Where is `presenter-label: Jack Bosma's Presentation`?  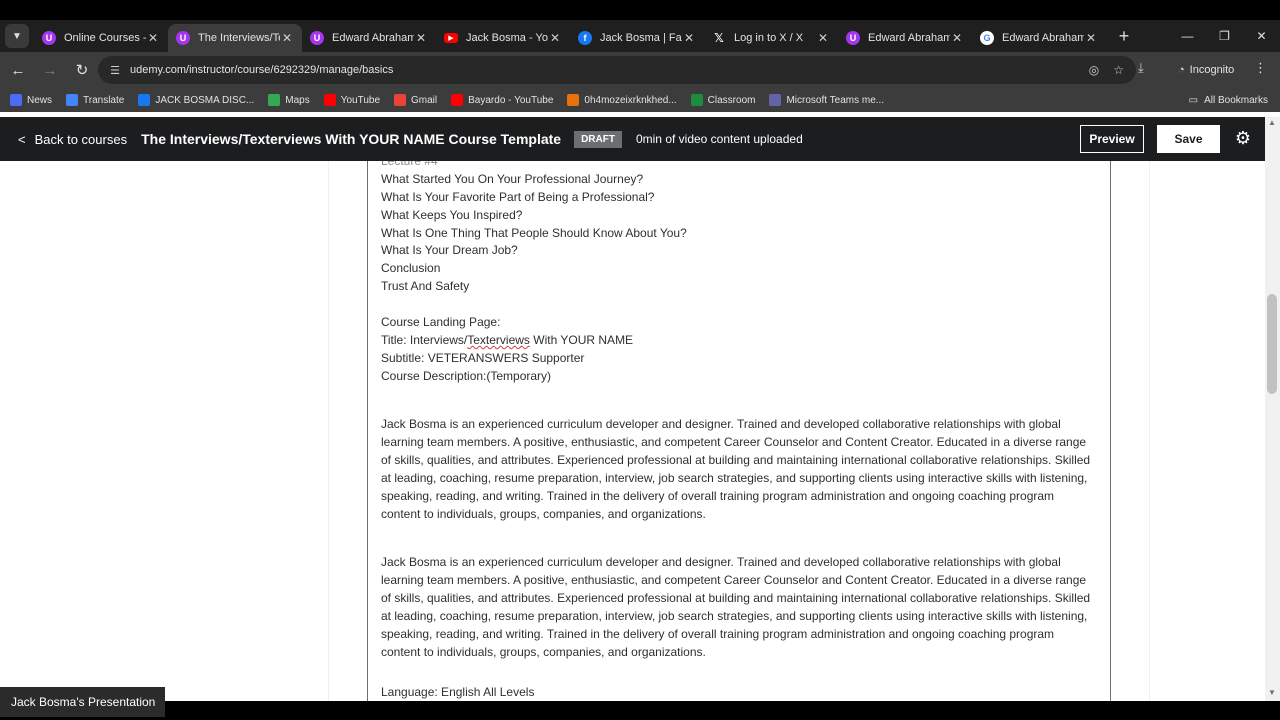 presenter-label: Jack Bosma's Presentation is located at coordinates (82, 702).